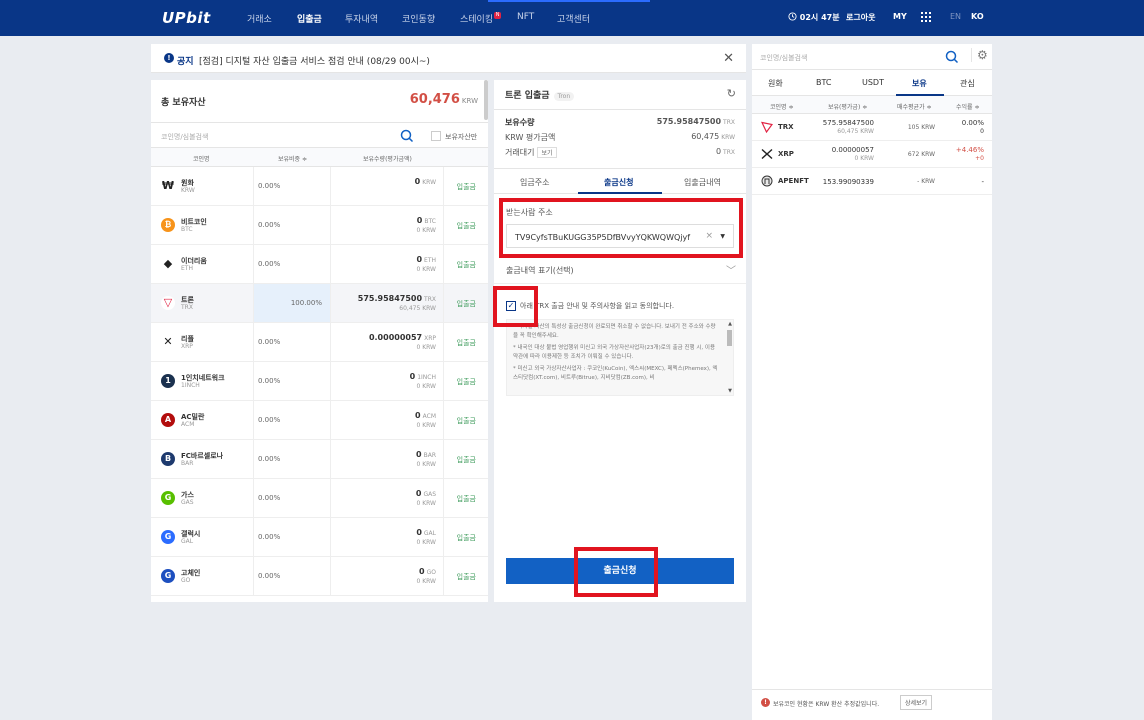  I want to click on holding-amount: 0 GAL, so click(426, 532).